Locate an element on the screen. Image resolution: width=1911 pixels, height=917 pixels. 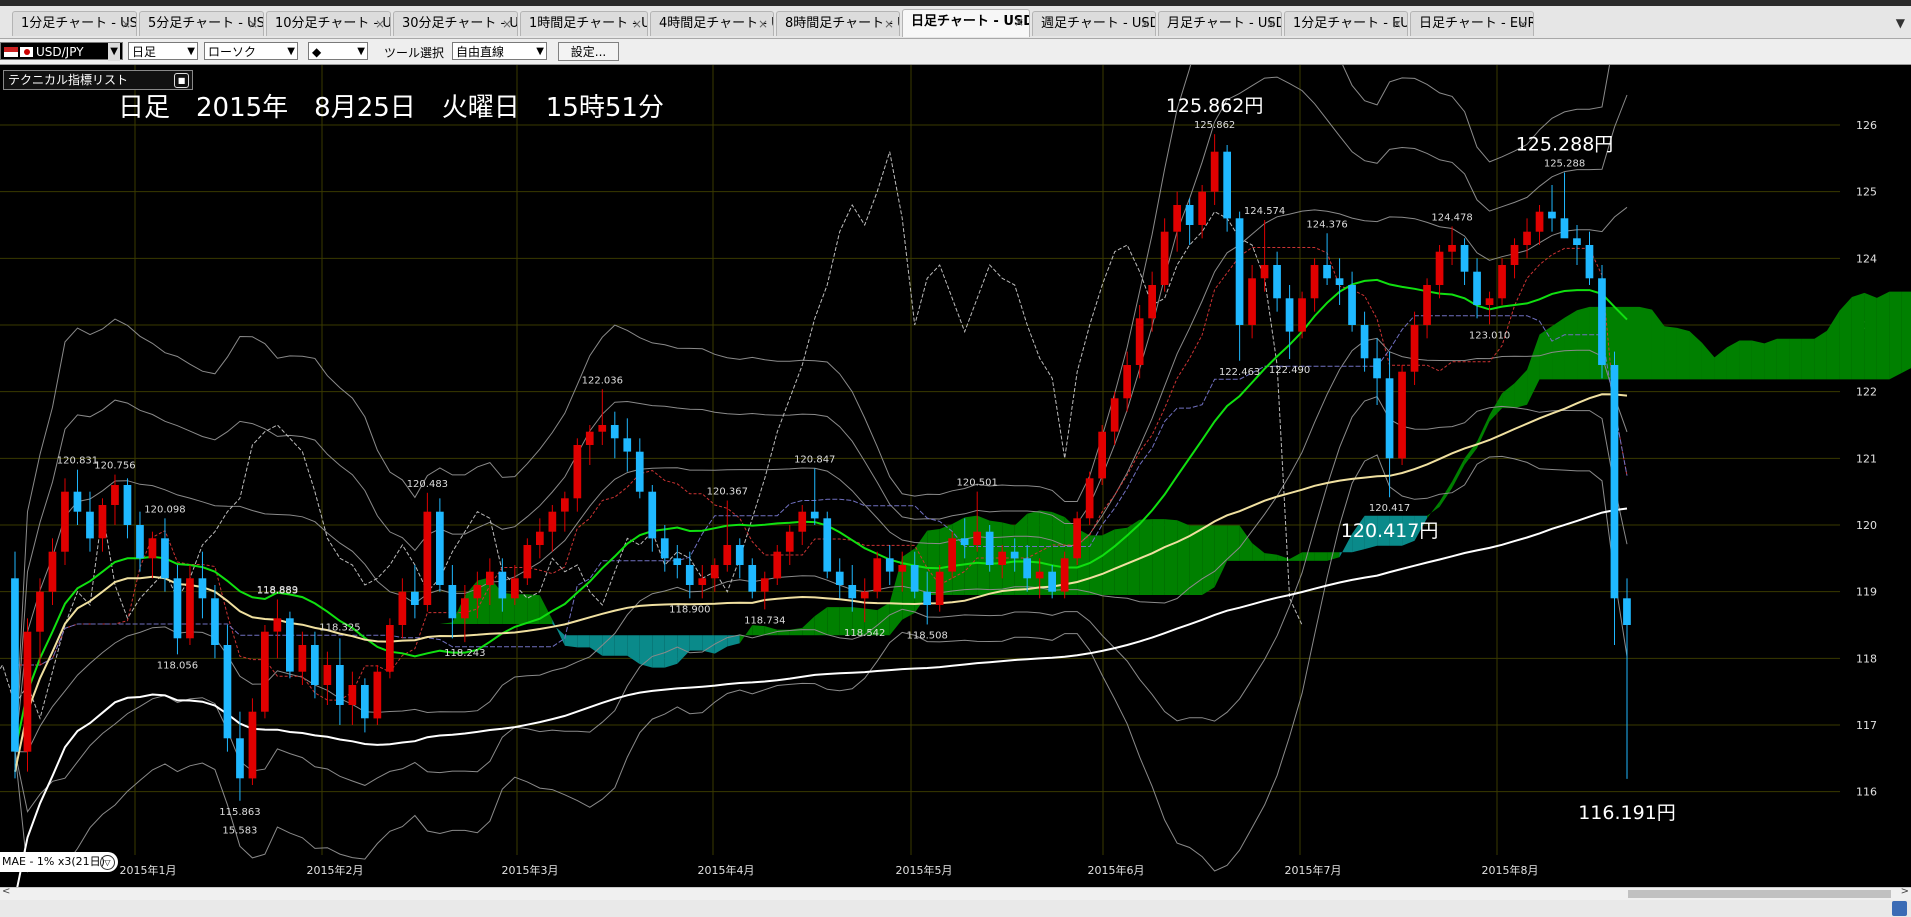
scroll-right-icon: > is located at coordinates (1905, 891).